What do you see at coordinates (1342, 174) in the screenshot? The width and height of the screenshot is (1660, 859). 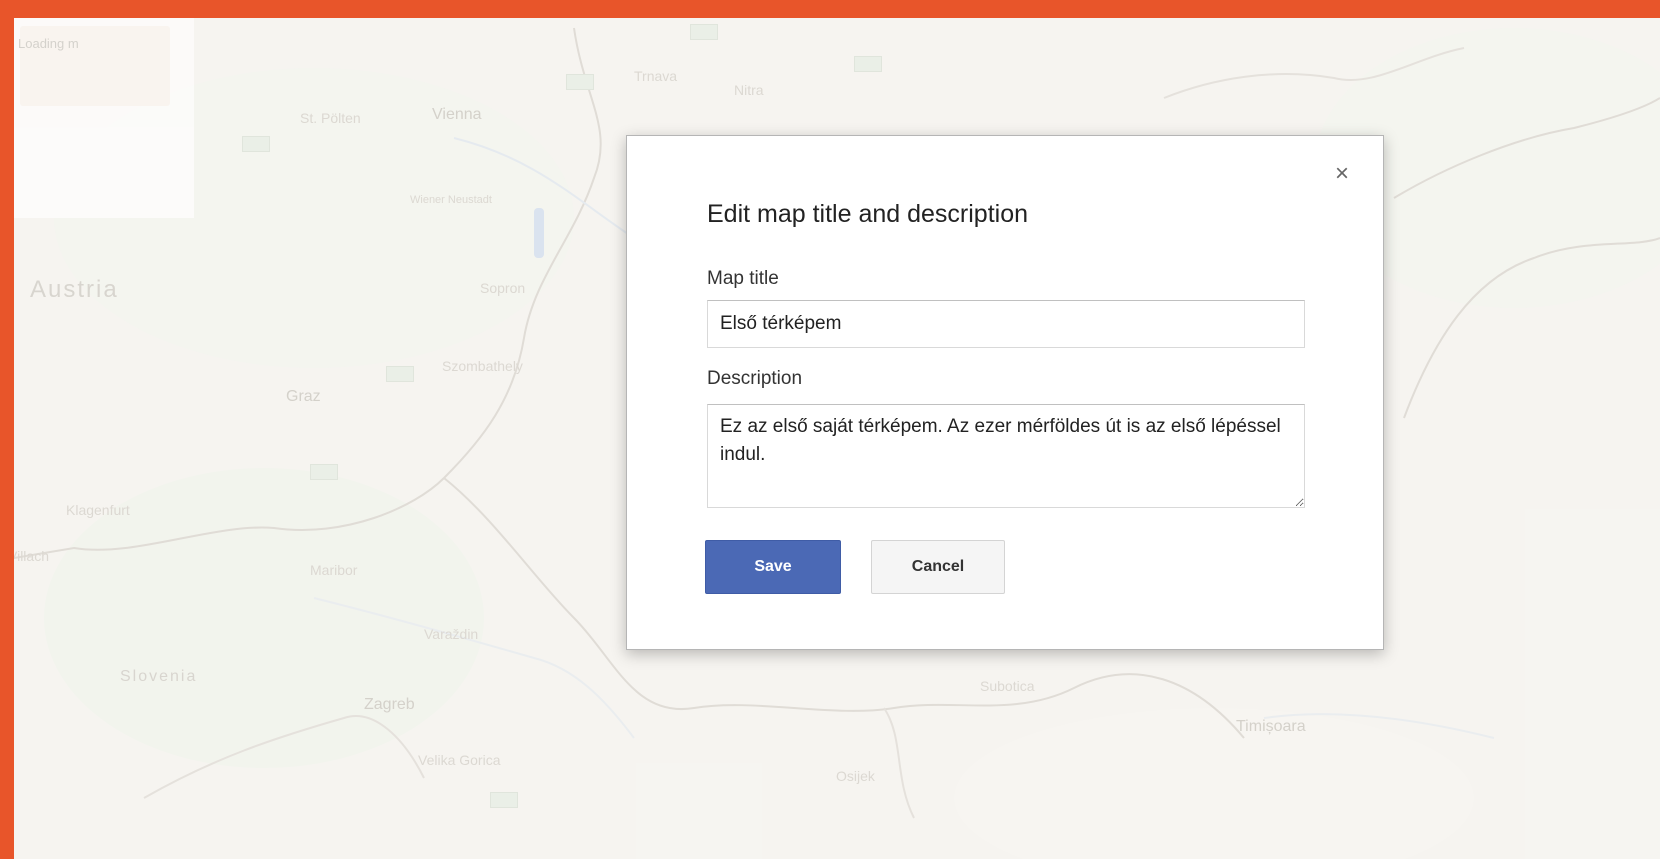 I see `close-icon: ×` at bounding box center [1342, 174].